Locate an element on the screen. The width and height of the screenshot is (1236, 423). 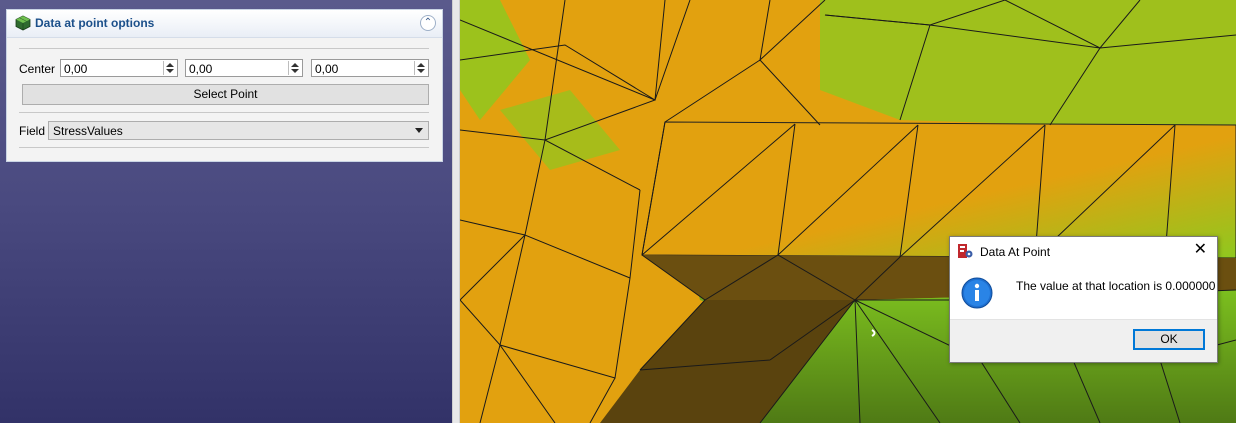
dialog-titlebar: Data At Point ✕ is located at coordinates (1083, 251).